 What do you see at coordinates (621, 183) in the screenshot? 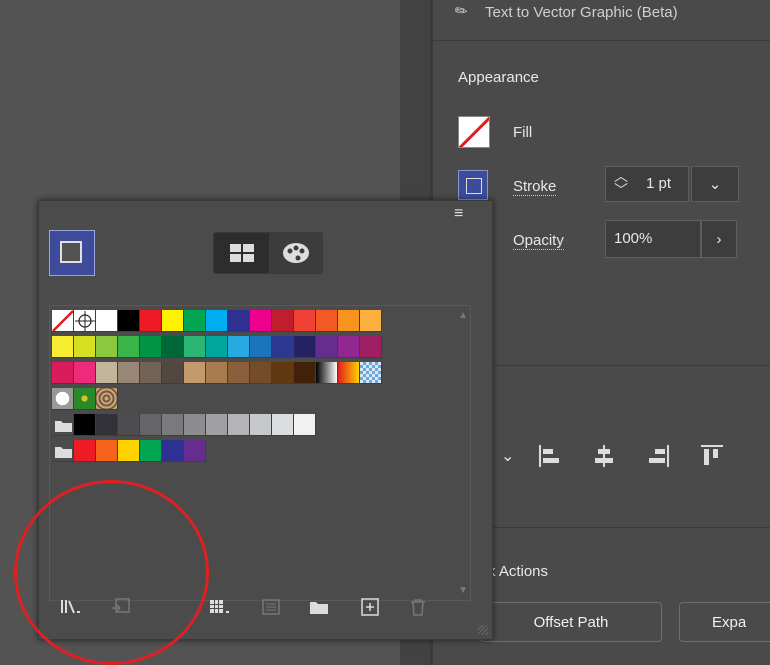
I see `stepper-icon: ︿ ﹀` at bounding box center [621, 183].